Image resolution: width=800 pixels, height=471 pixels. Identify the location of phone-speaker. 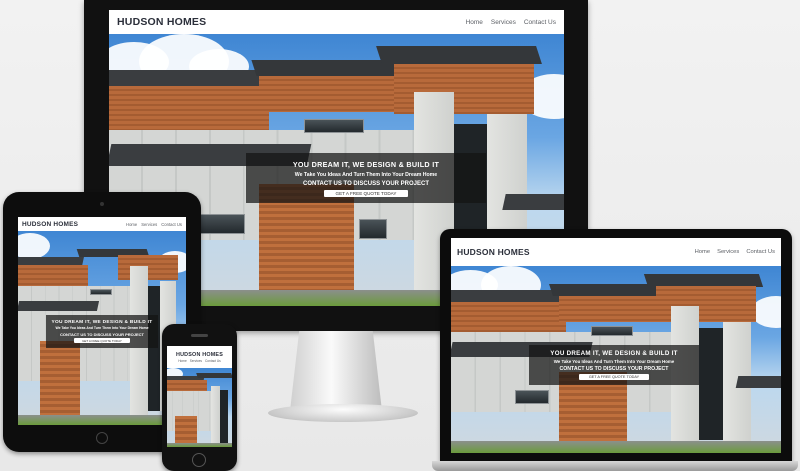
(199, 335).